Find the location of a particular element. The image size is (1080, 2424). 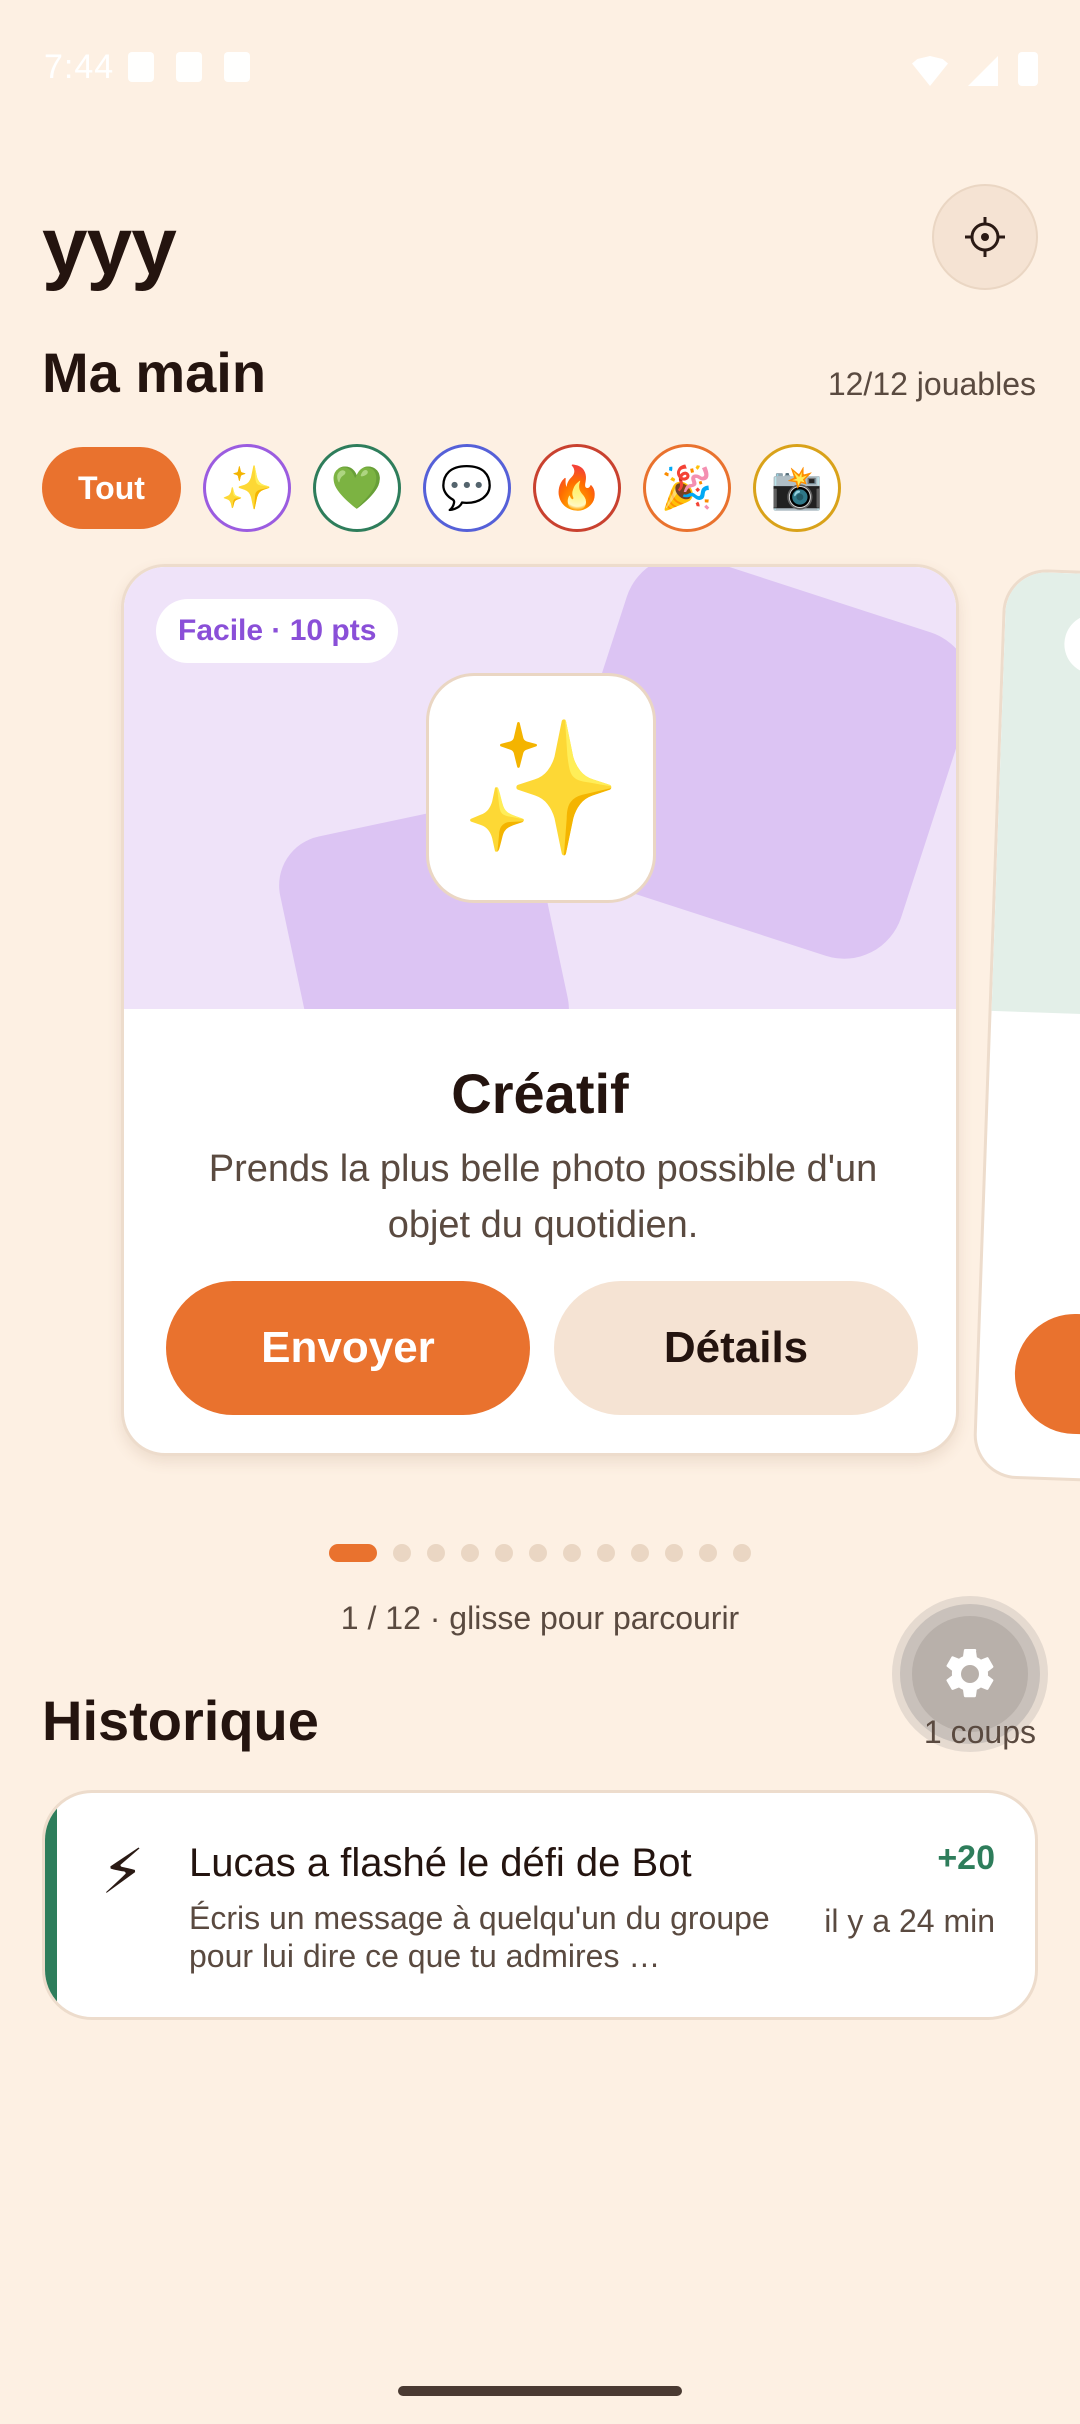

page-title: yyy is located at coordinates (109, 246).